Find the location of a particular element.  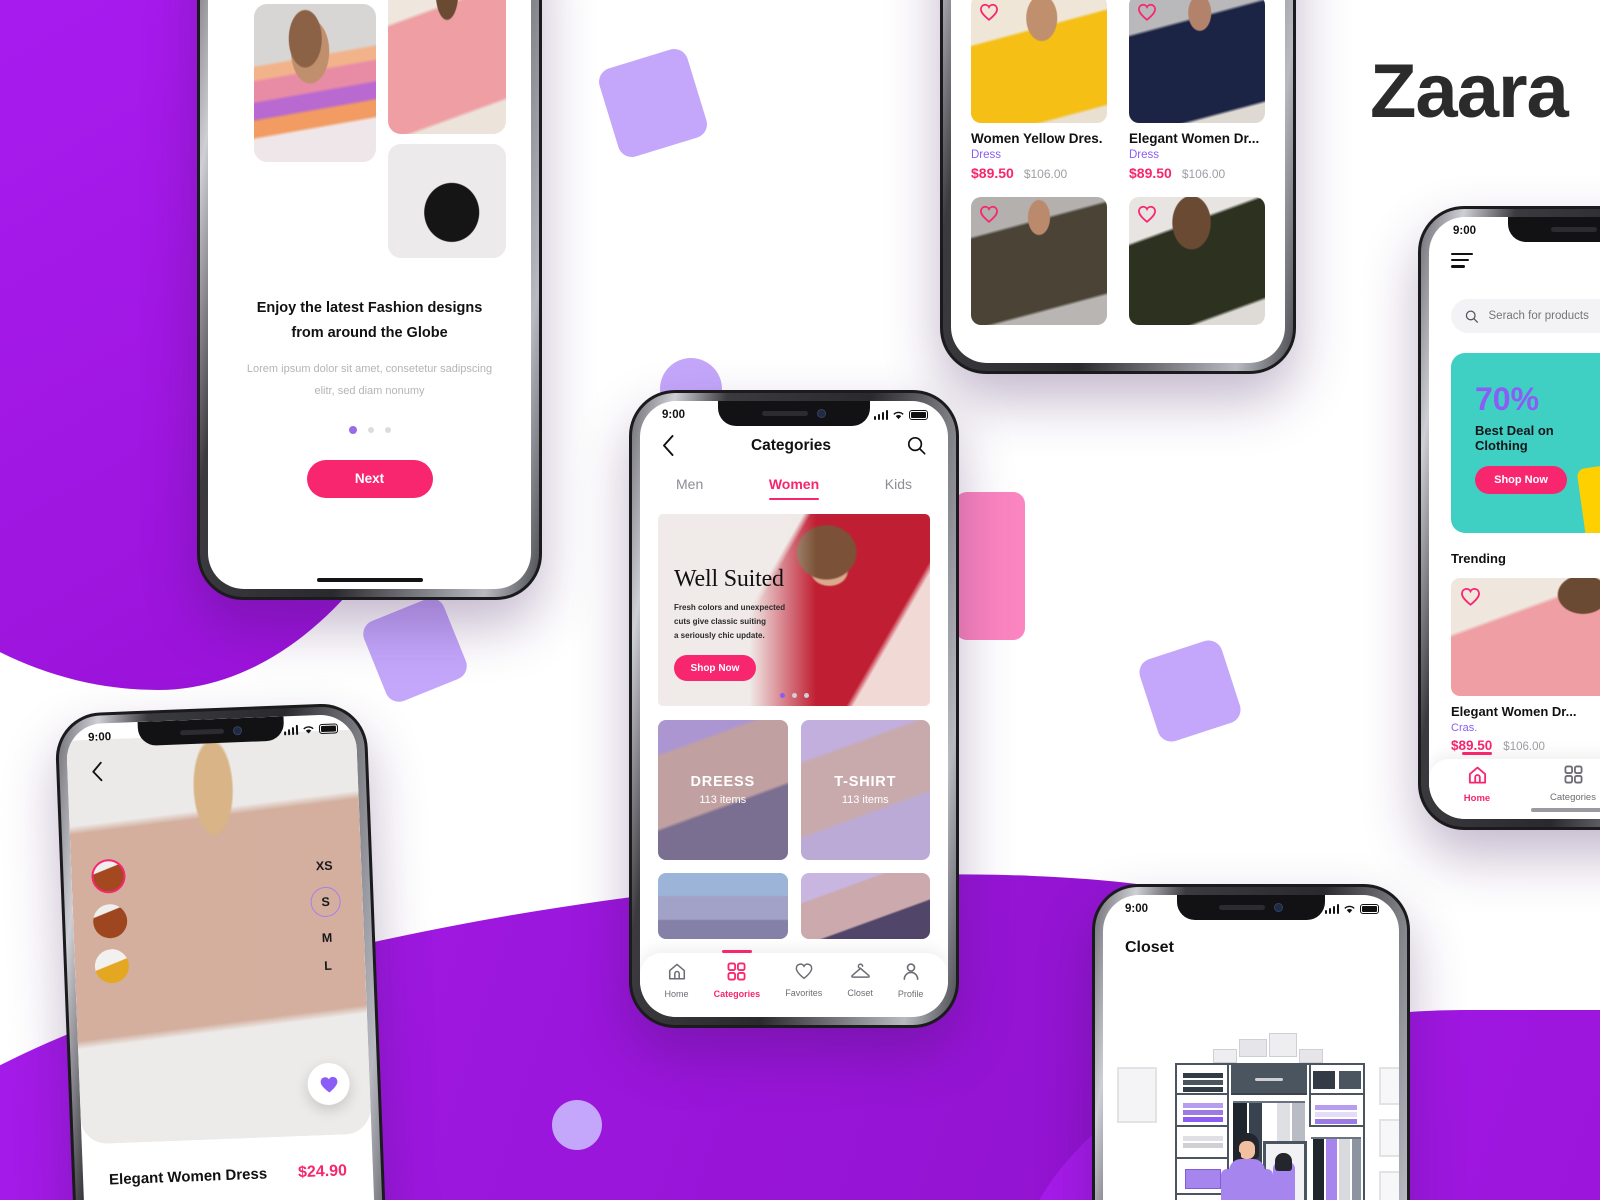

front-camera is located at coordinates (1278, 907).